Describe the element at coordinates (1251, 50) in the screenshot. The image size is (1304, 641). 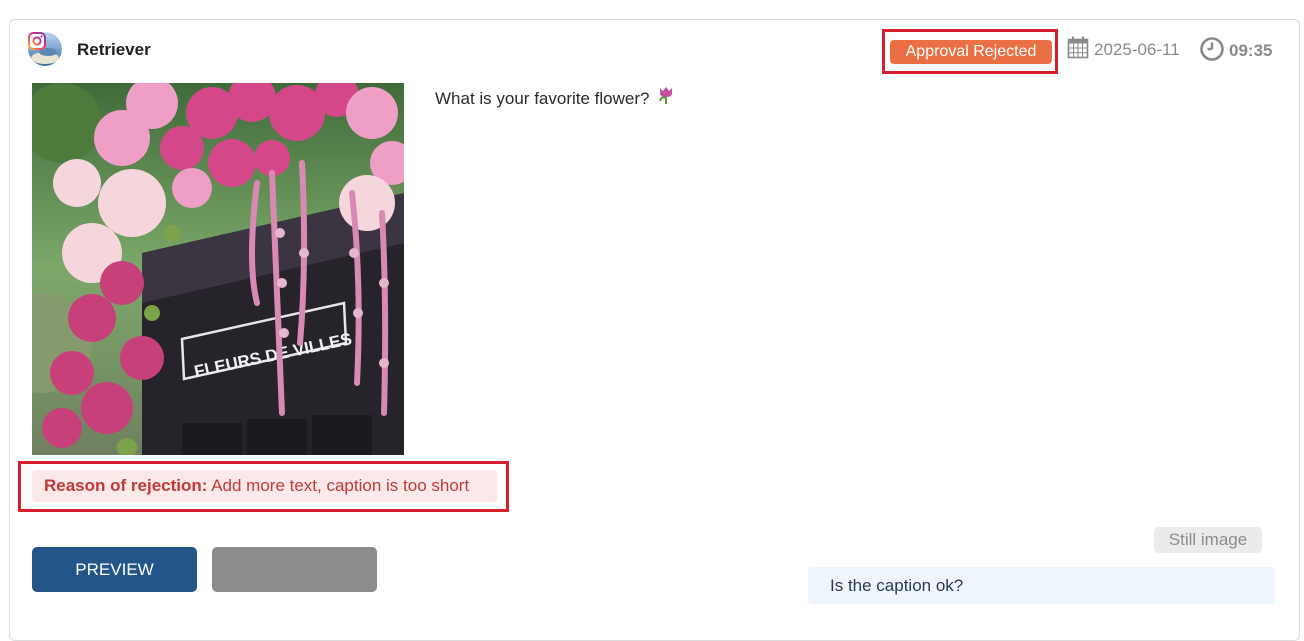
I see `post-time-text: 09:35` at that location.